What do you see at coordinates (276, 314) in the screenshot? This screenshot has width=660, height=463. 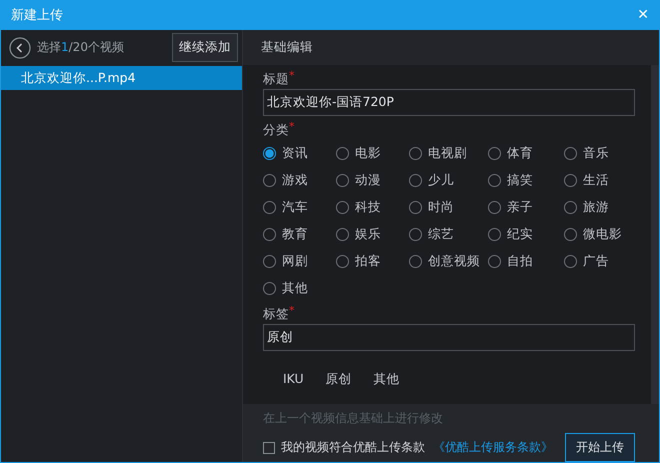 I see `field-label: 标签` at bounding box center [276, 314].